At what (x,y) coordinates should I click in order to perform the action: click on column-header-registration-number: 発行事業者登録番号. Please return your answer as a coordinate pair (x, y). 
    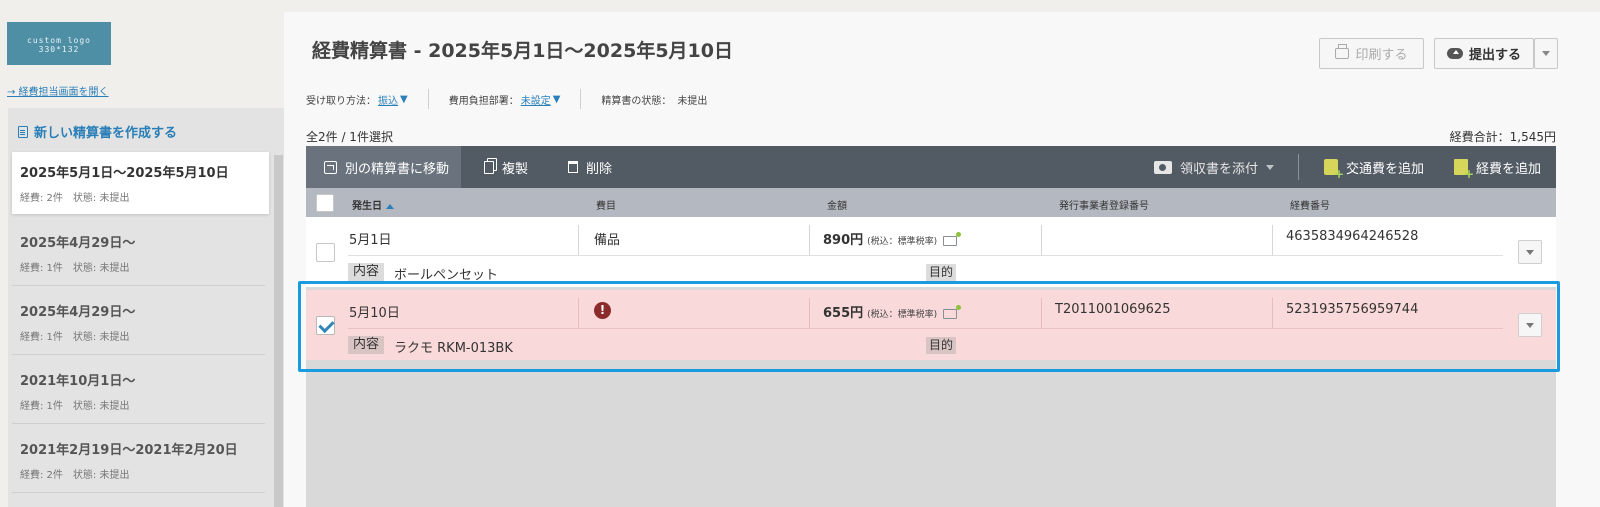
    Looking at the image, I should click on (1104, 204).